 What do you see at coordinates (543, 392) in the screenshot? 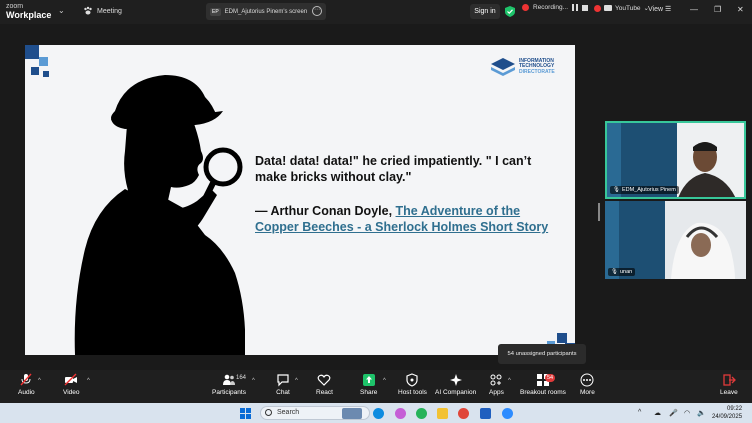
I see `breakout-rooms-label: Breakout rooms` at bounding box center [543, 392].